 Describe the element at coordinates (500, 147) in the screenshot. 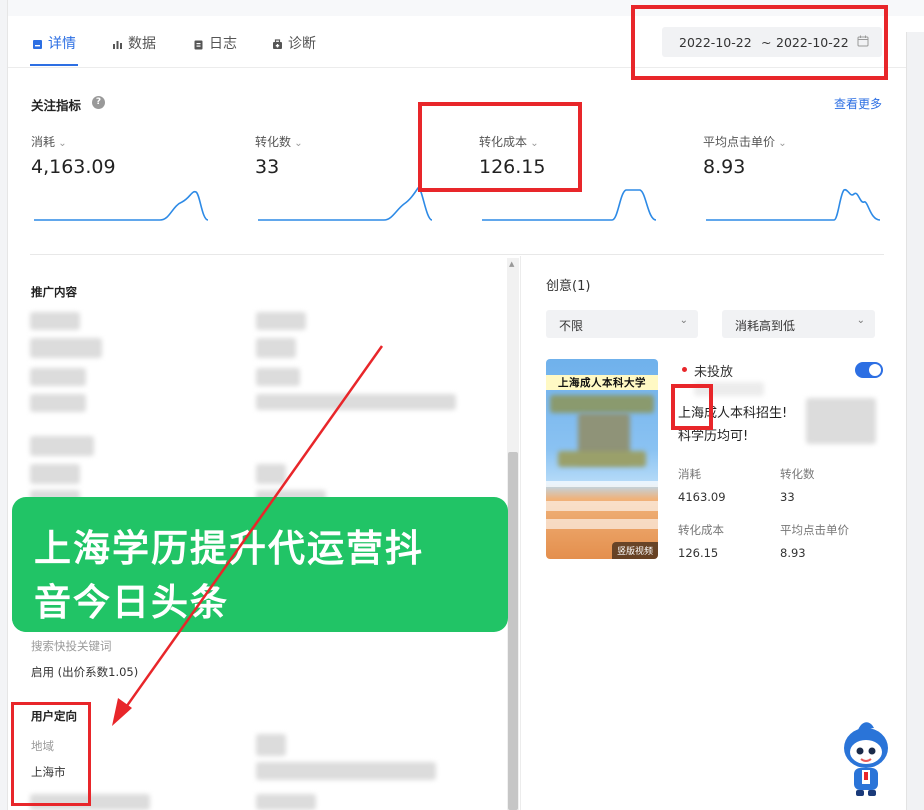

I see `annotation-box-conversion-cost` at that location.